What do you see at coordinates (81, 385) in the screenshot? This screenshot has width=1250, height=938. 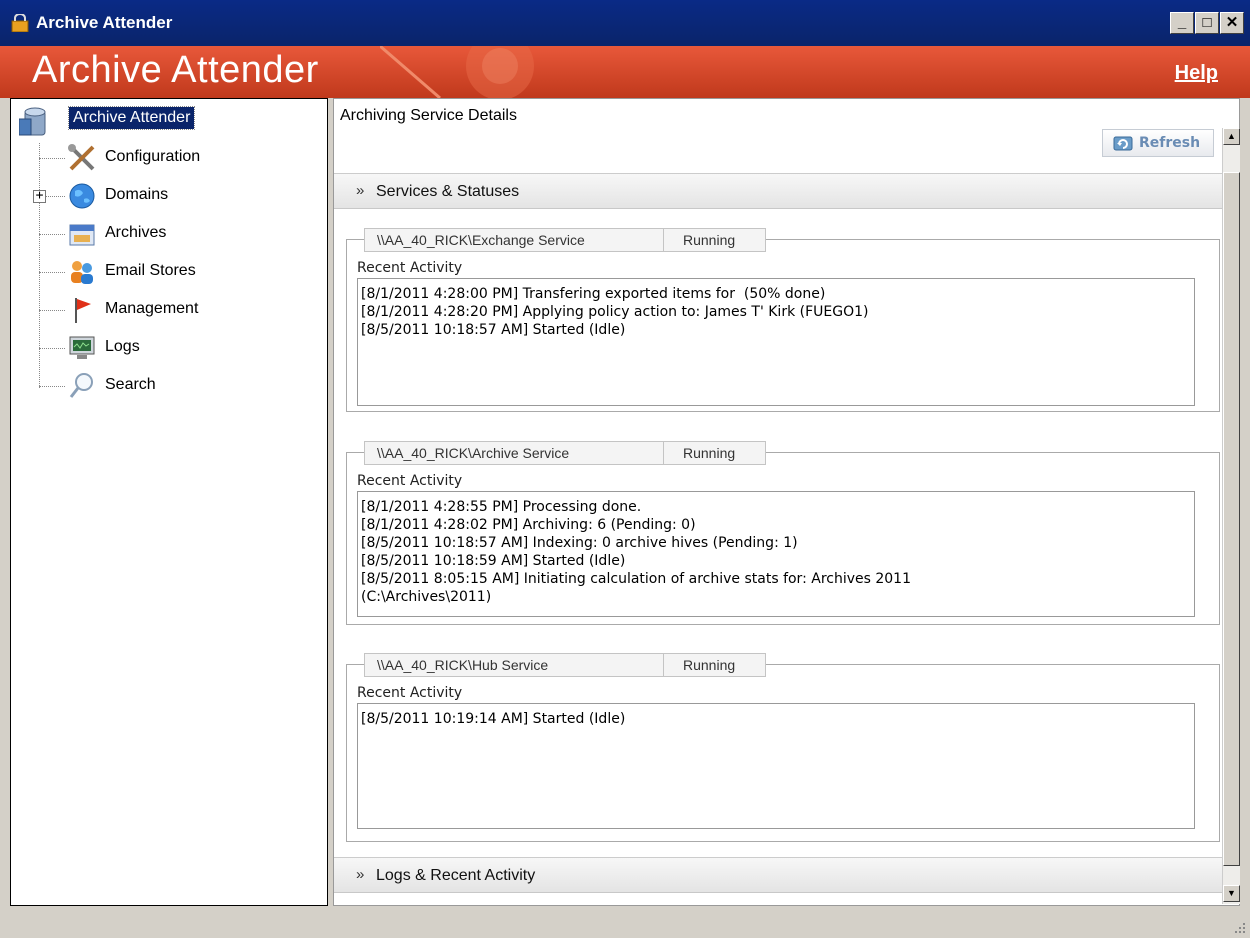 I see `magnifier-icon` at bounding box center [81, 385].